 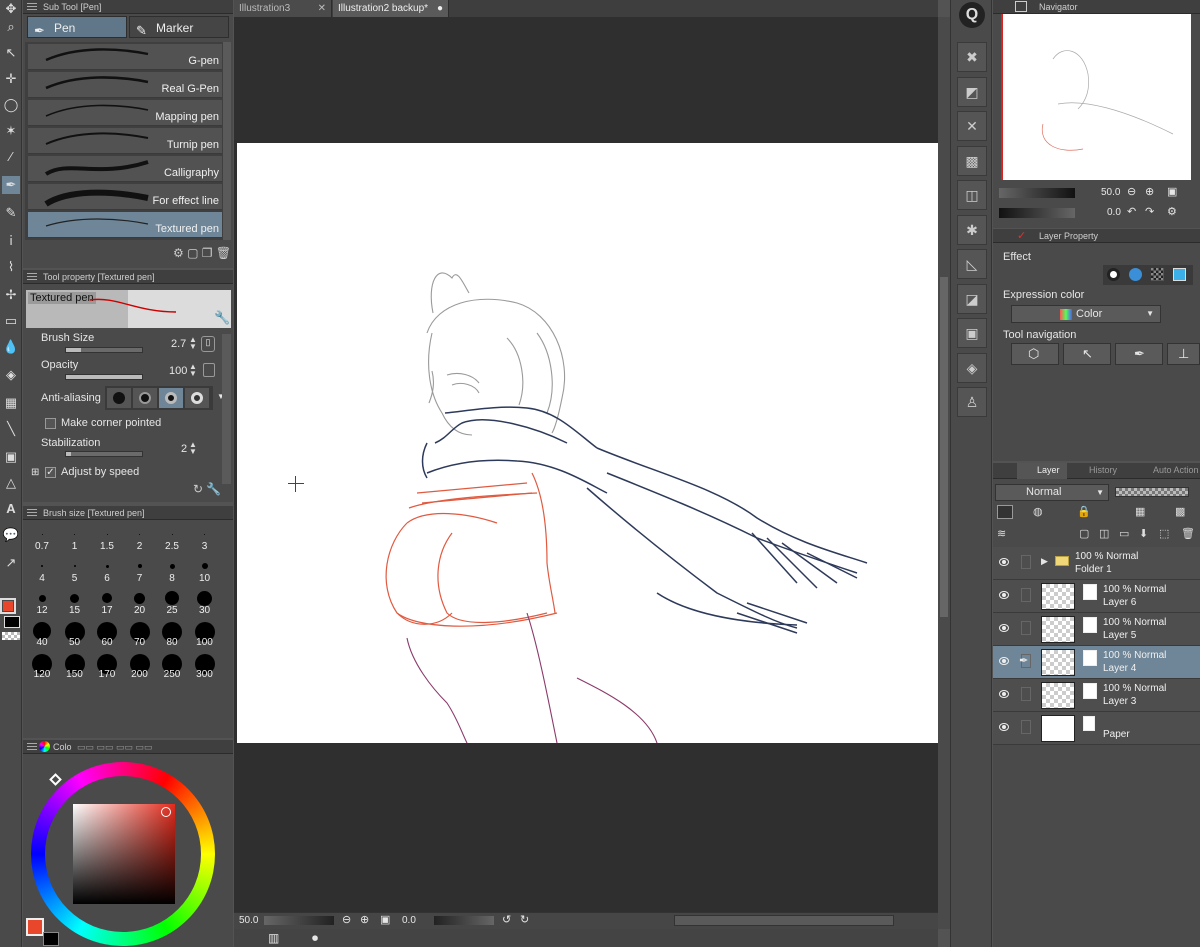 What do you see at coordinates (107, 570) in the screenshot?
I see `brush-size-preset: 6` at bounding box center [107, 570].